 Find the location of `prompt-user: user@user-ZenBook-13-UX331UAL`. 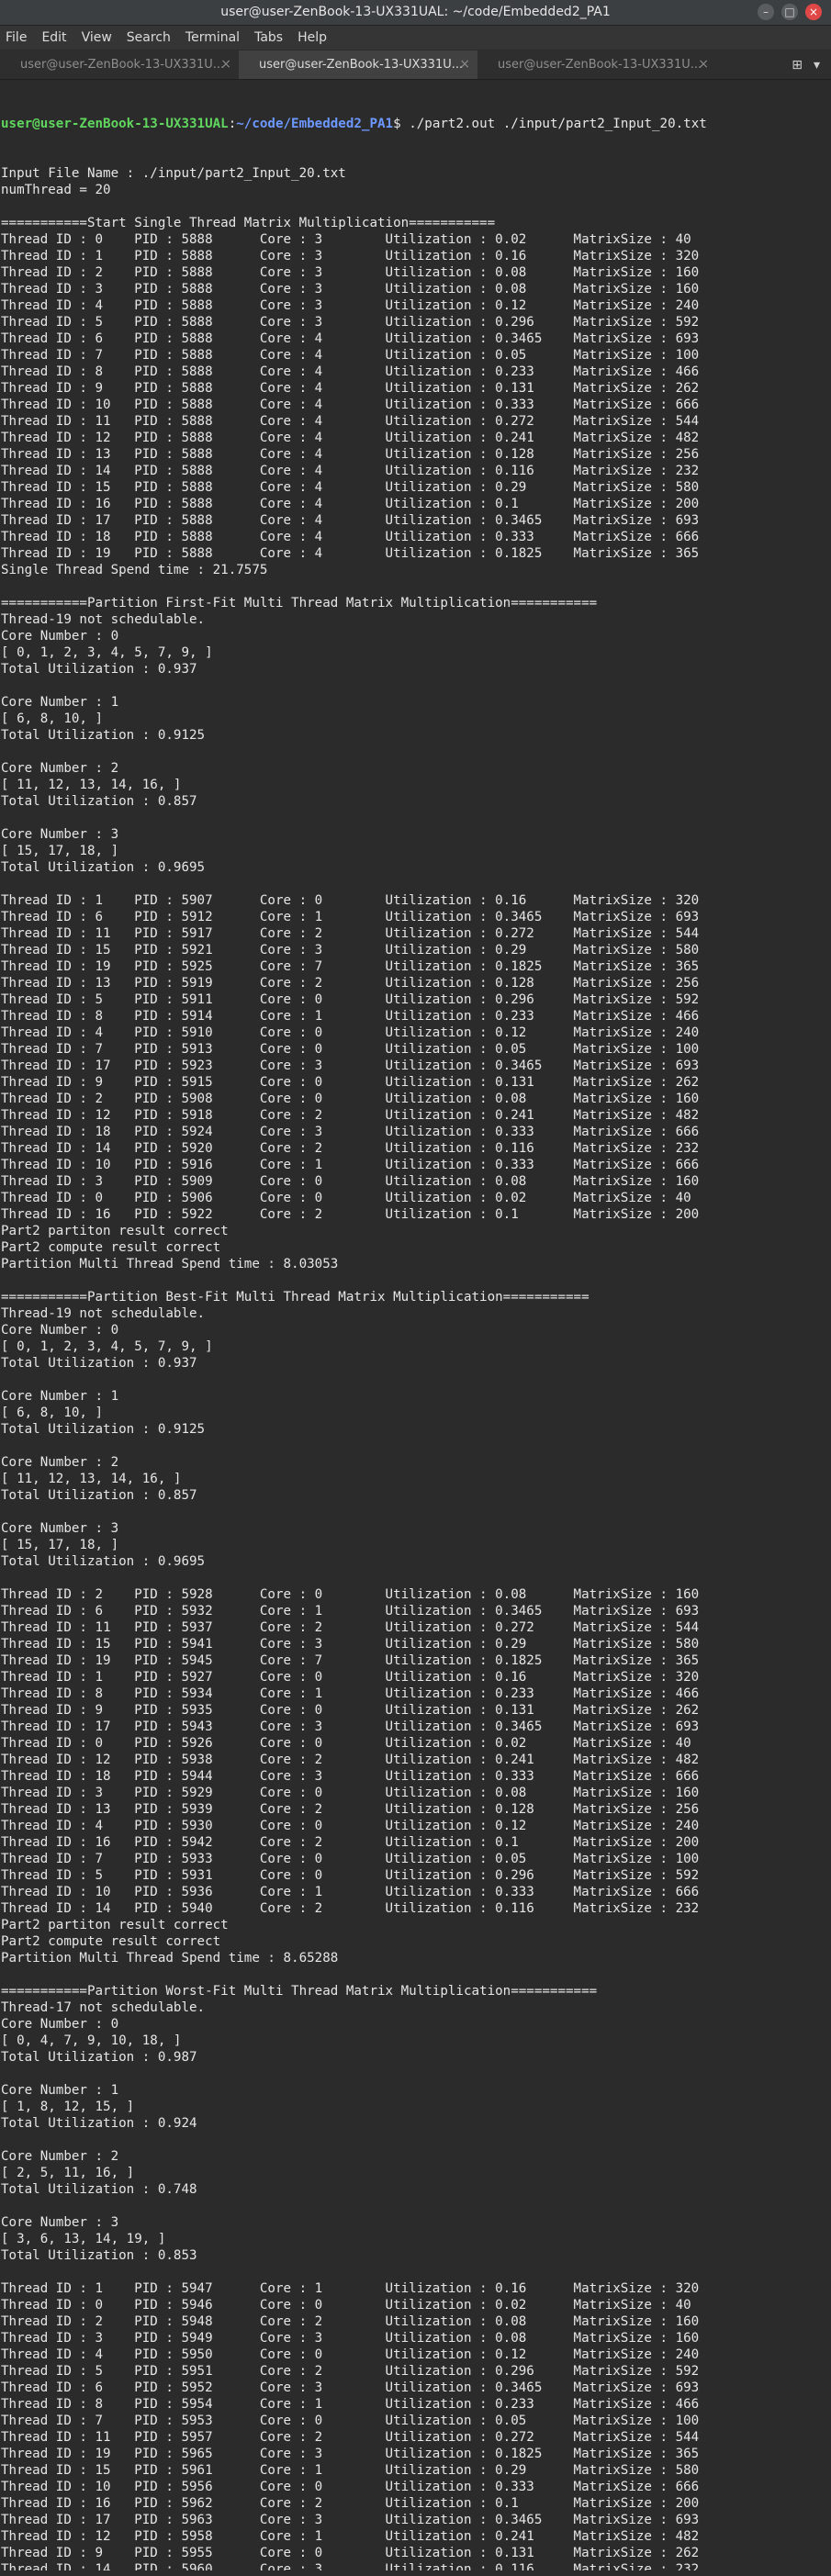

prompt-user: user@user-ZenBook-13-UX331UAL is located at coordinates (115, 124).